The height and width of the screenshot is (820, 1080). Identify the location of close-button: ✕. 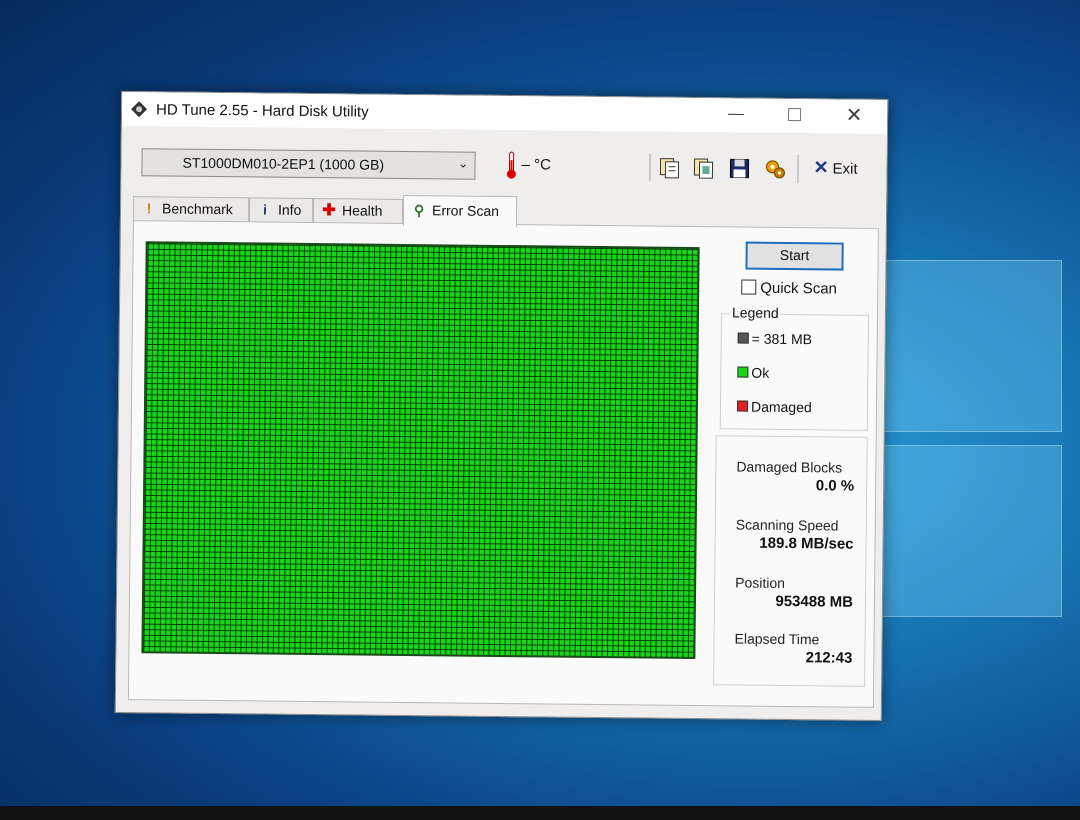
(854, 116).